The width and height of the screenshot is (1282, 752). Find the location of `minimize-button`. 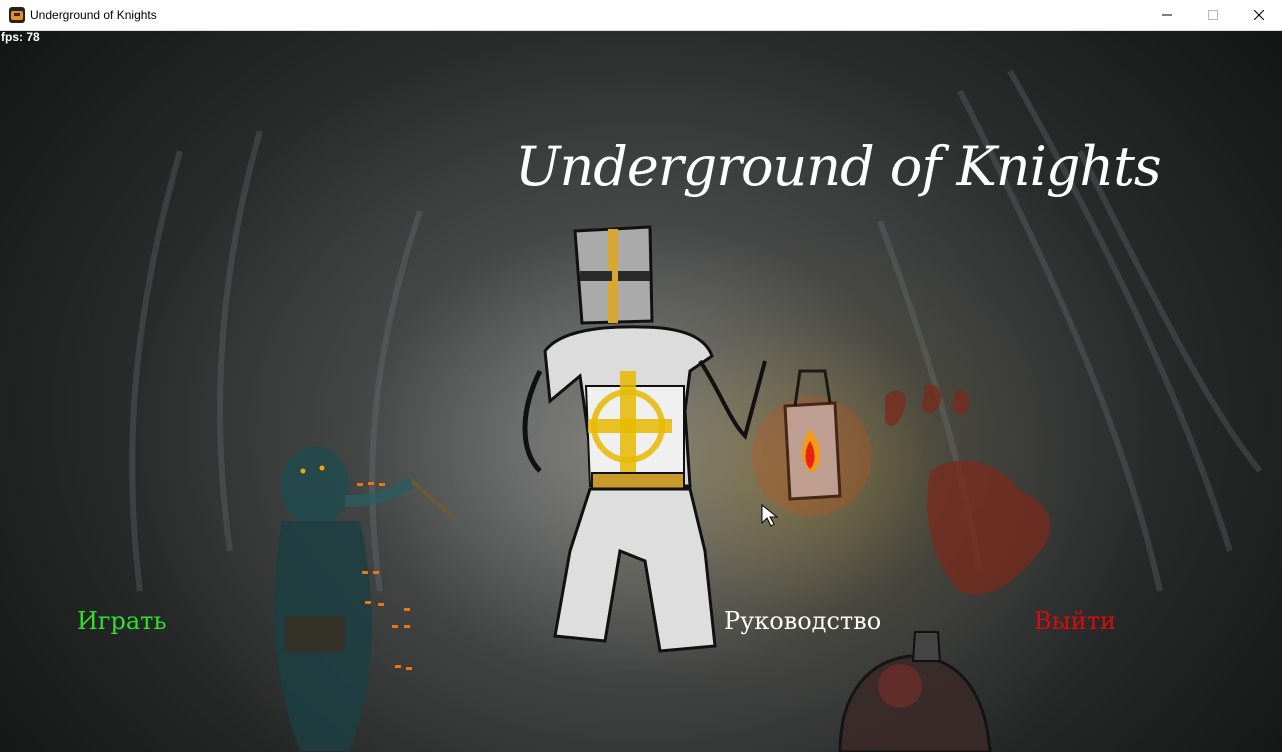

minimize-button is located at coordinates (1167, 15).